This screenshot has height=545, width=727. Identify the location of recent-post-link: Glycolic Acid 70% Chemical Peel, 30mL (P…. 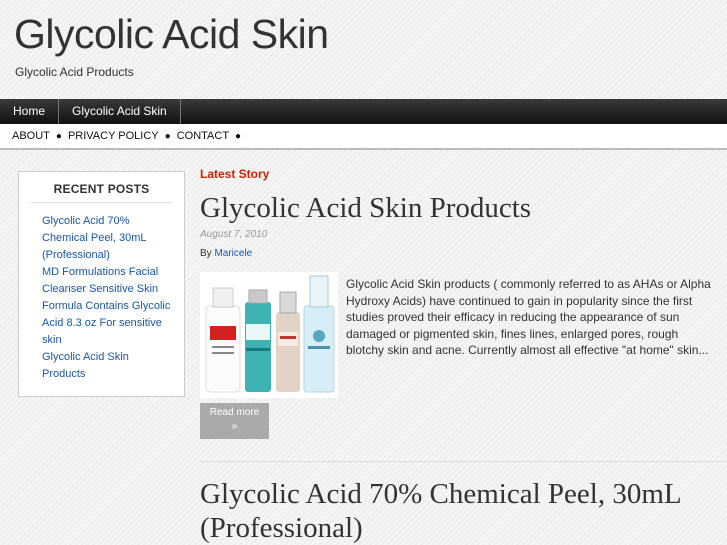
(108, 238).